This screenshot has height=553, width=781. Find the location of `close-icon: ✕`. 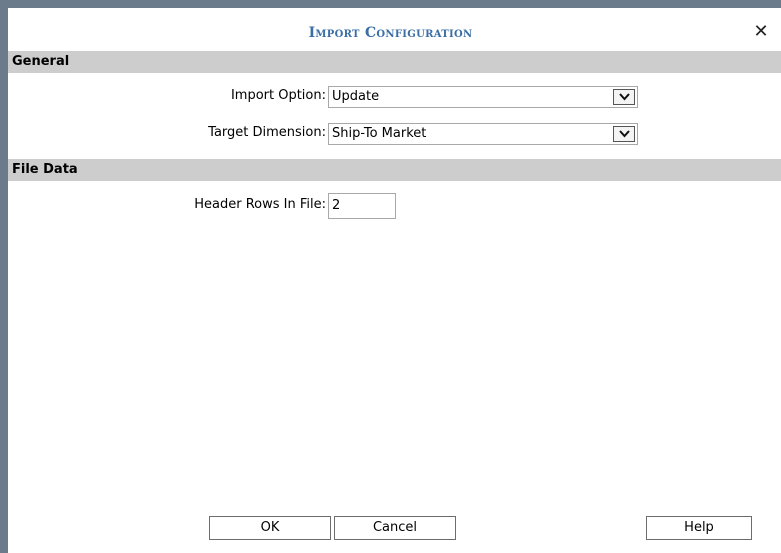

close-icon: ✕ is located at coordinates (761, 32).